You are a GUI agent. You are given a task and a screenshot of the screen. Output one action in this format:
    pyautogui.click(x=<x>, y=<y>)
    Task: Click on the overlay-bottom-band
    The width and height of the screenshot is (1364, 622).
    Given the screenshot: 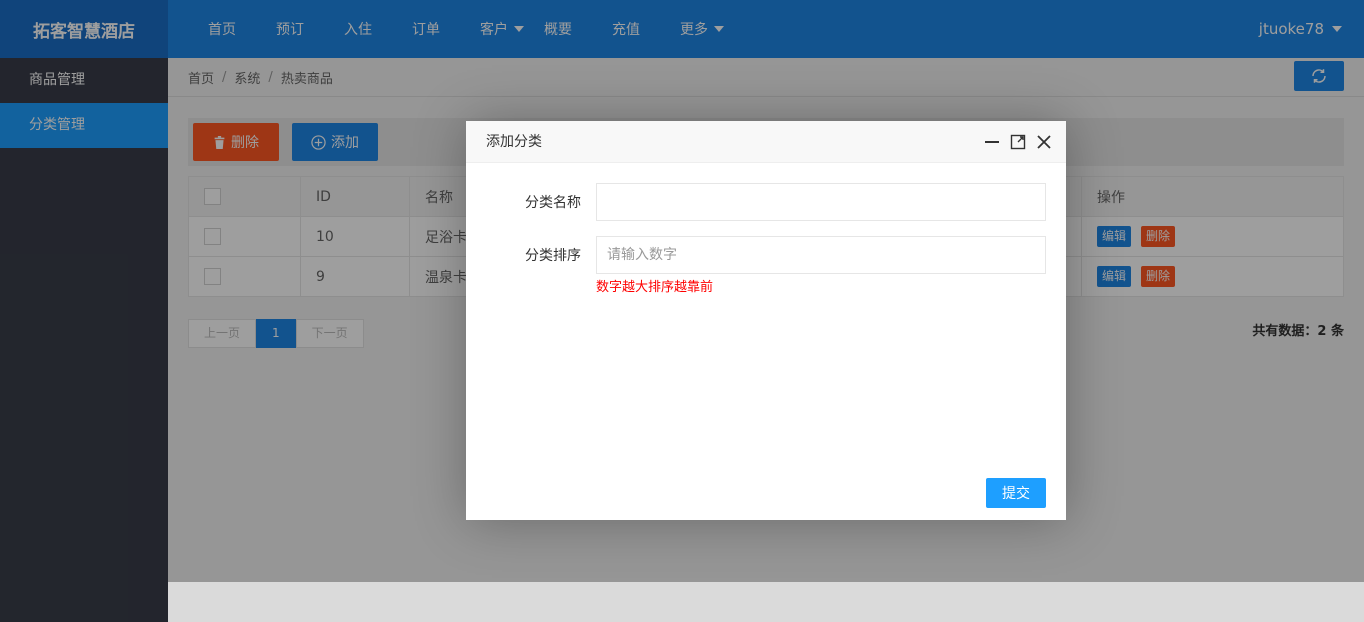 What is the action you would take?
    pyautogui.click(x=766, y=602)
    